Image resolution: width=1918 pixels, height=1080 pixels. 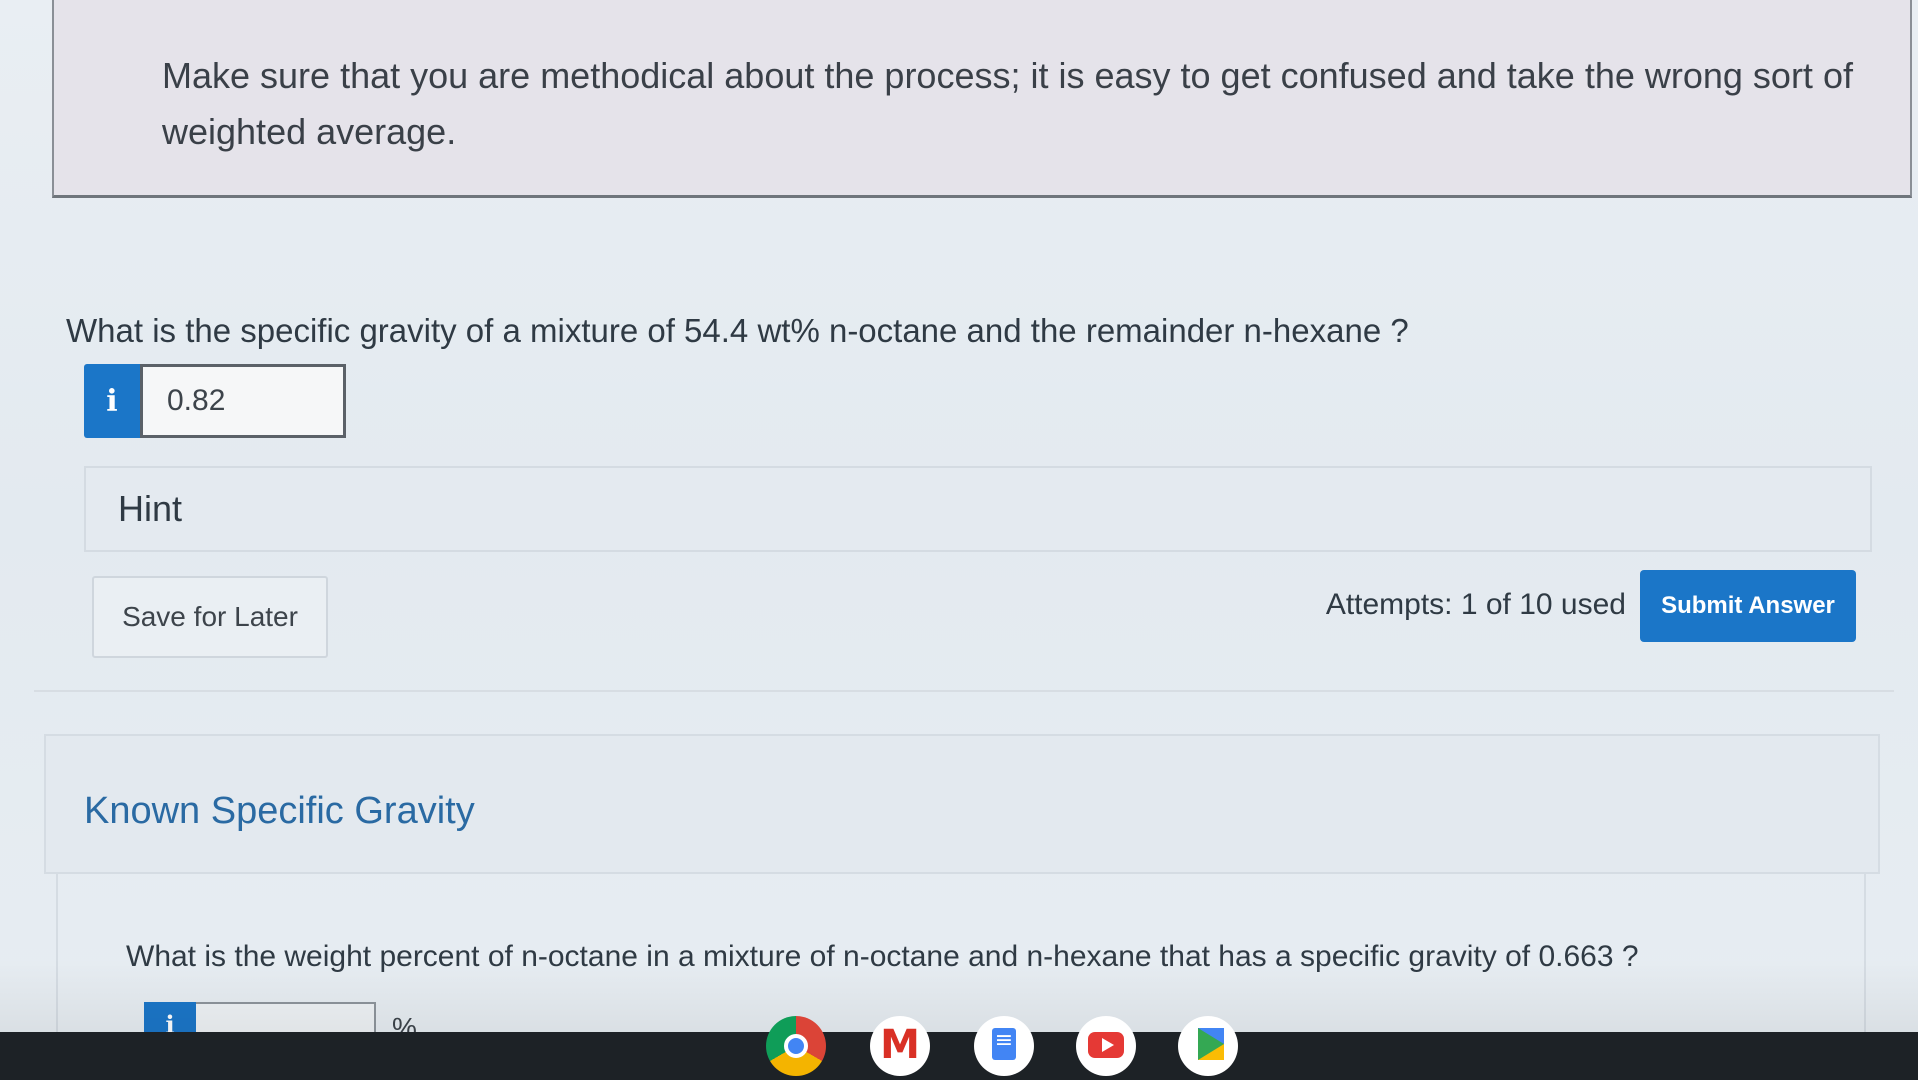 I want to click on info-icon: i, so click(x=112, y=401).